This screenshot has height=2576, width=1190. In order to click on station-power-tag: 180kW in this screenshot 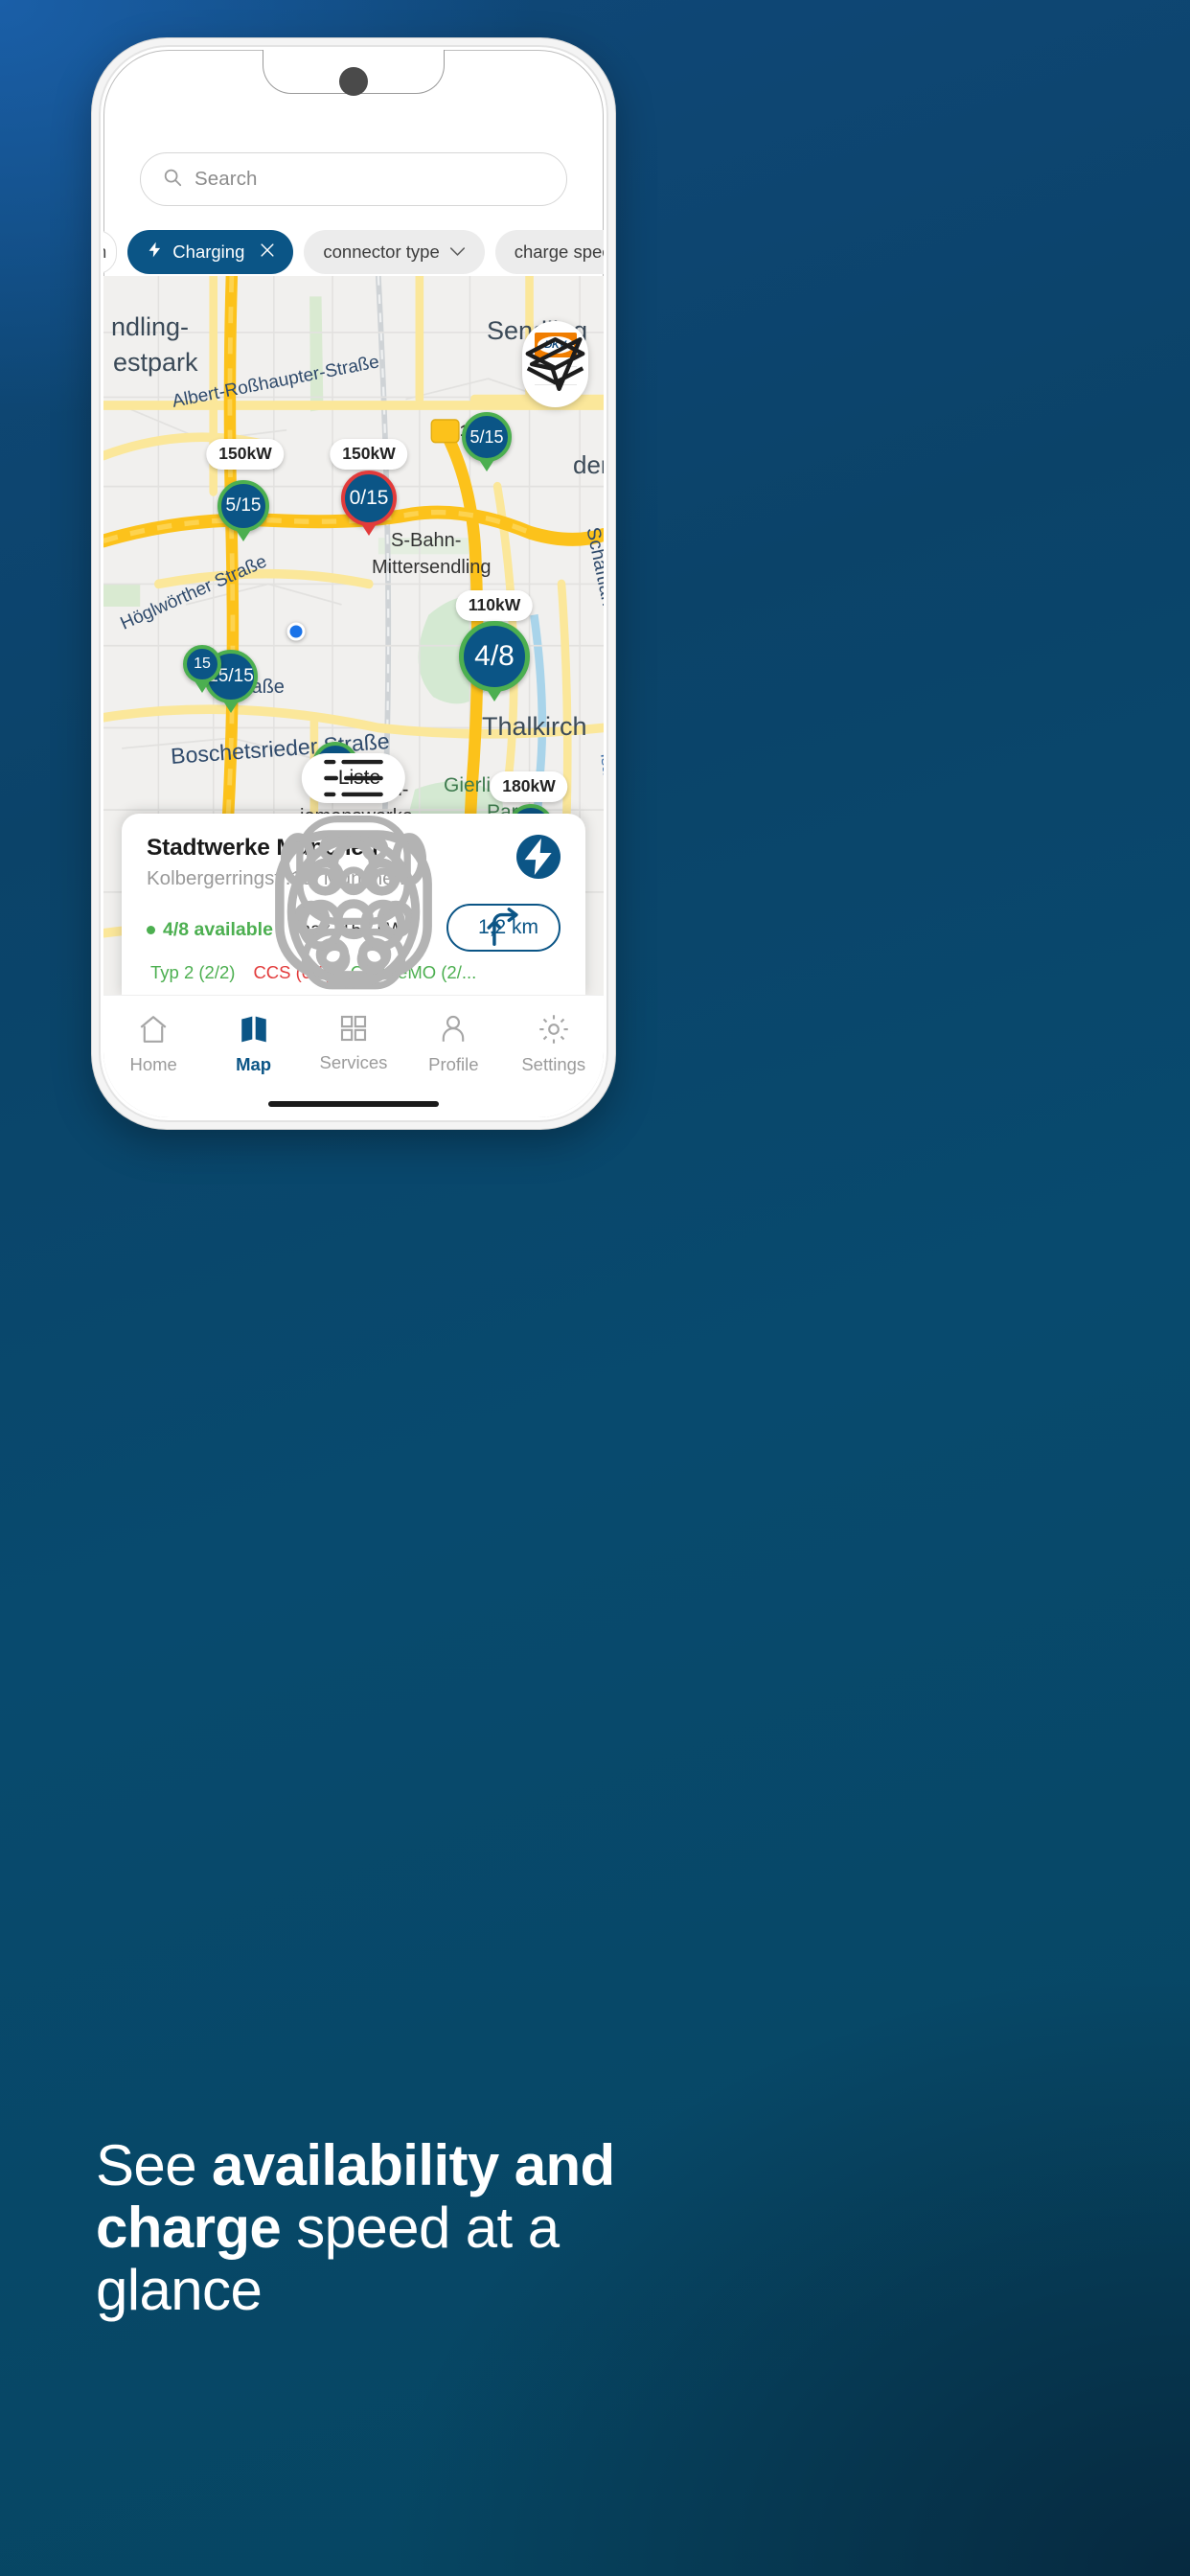, I will do `click(529, 786)`.